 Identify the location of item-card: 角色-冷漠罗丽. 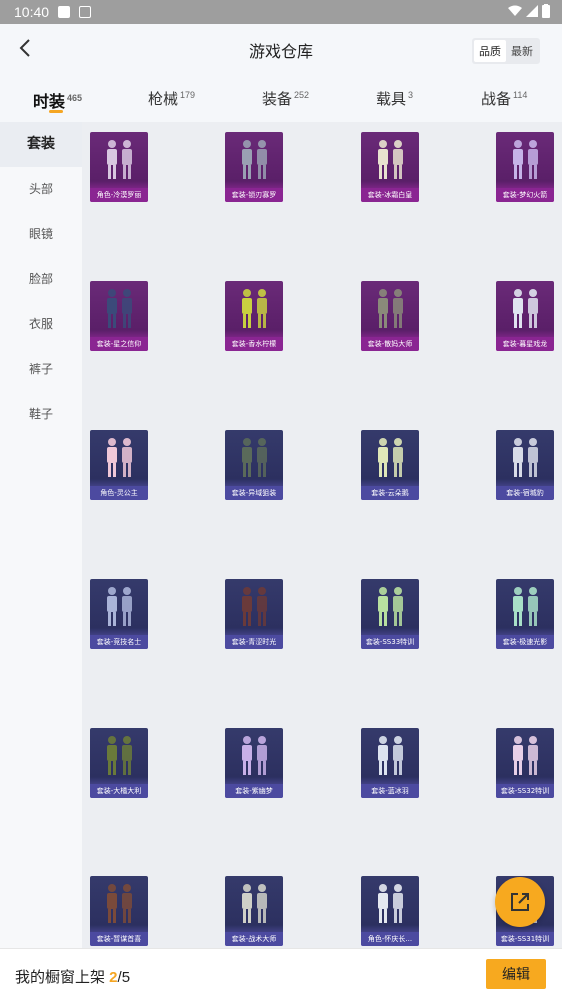
(119, 167).